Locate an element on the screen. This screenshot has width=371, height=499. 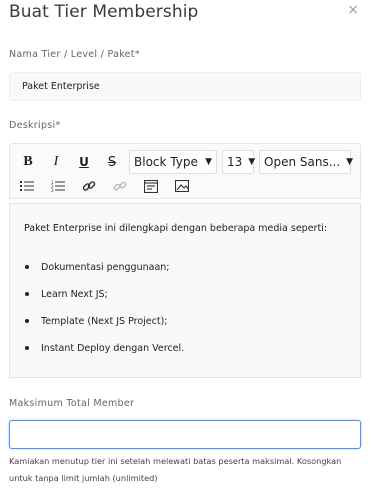
list-item: Learn Next JS; is located at coordinates (104, 302).